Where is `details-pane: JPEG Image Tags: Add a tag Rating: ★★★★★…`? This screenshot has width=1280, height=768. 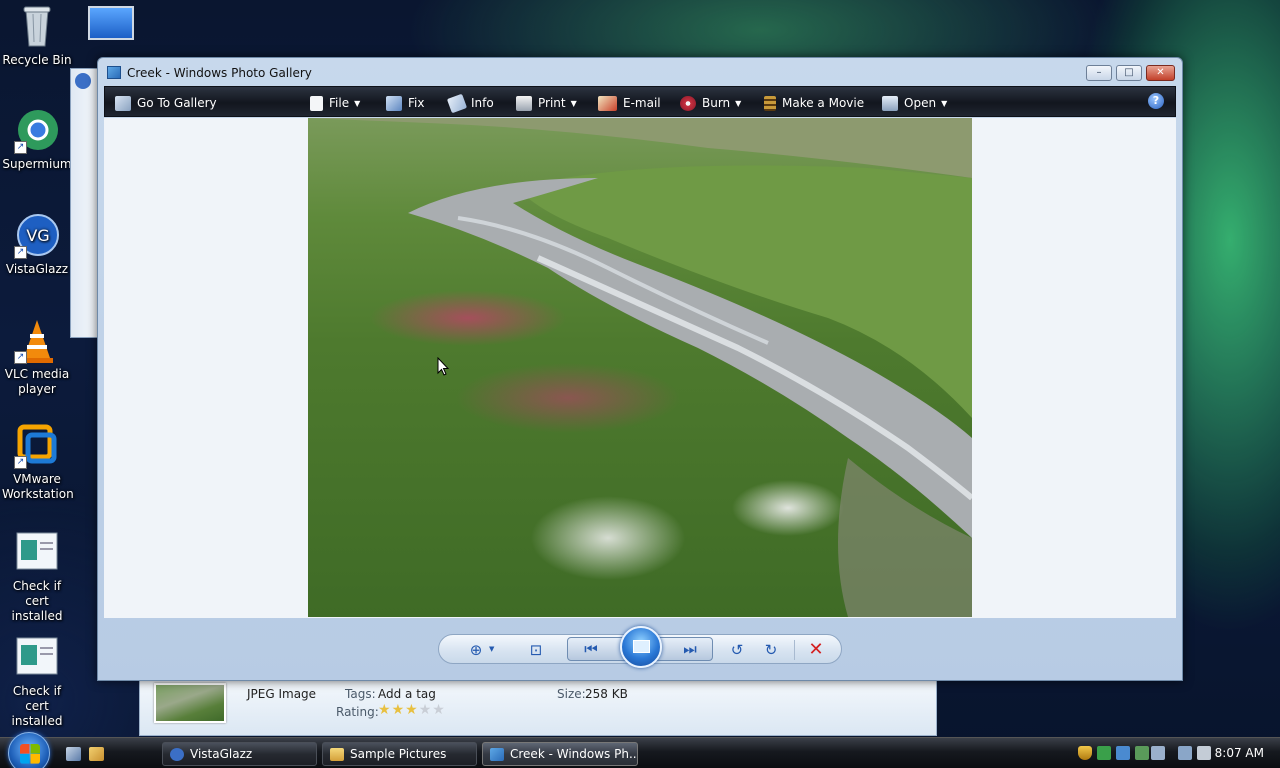 details-pane: JPEG Image Tags: Add a tag Rating: ★★★★★… is located at coordinates (538, 707).